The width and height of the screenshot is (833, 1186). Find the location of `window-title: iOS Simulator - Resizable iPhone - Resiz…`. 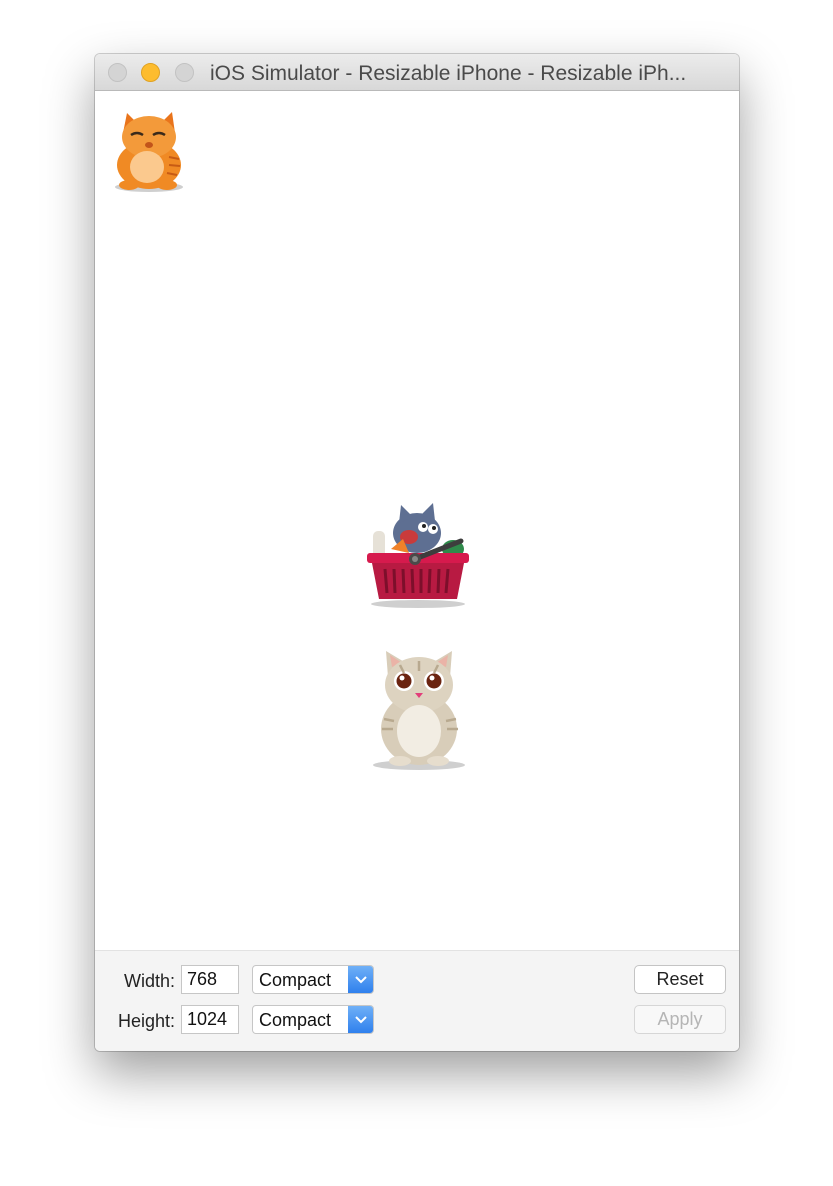

window-title: iOS Simulator - Resizable iPhone - Resiz… is located at coordinates (448, 73).